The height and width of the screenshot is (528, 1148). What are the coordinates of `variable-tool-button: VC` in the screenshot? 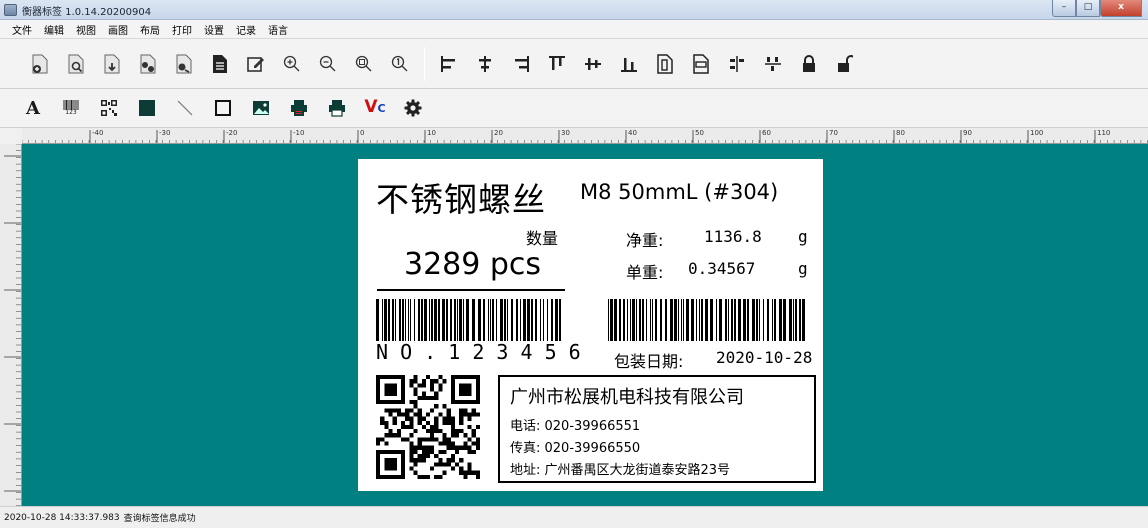 It's located at (375, 108).